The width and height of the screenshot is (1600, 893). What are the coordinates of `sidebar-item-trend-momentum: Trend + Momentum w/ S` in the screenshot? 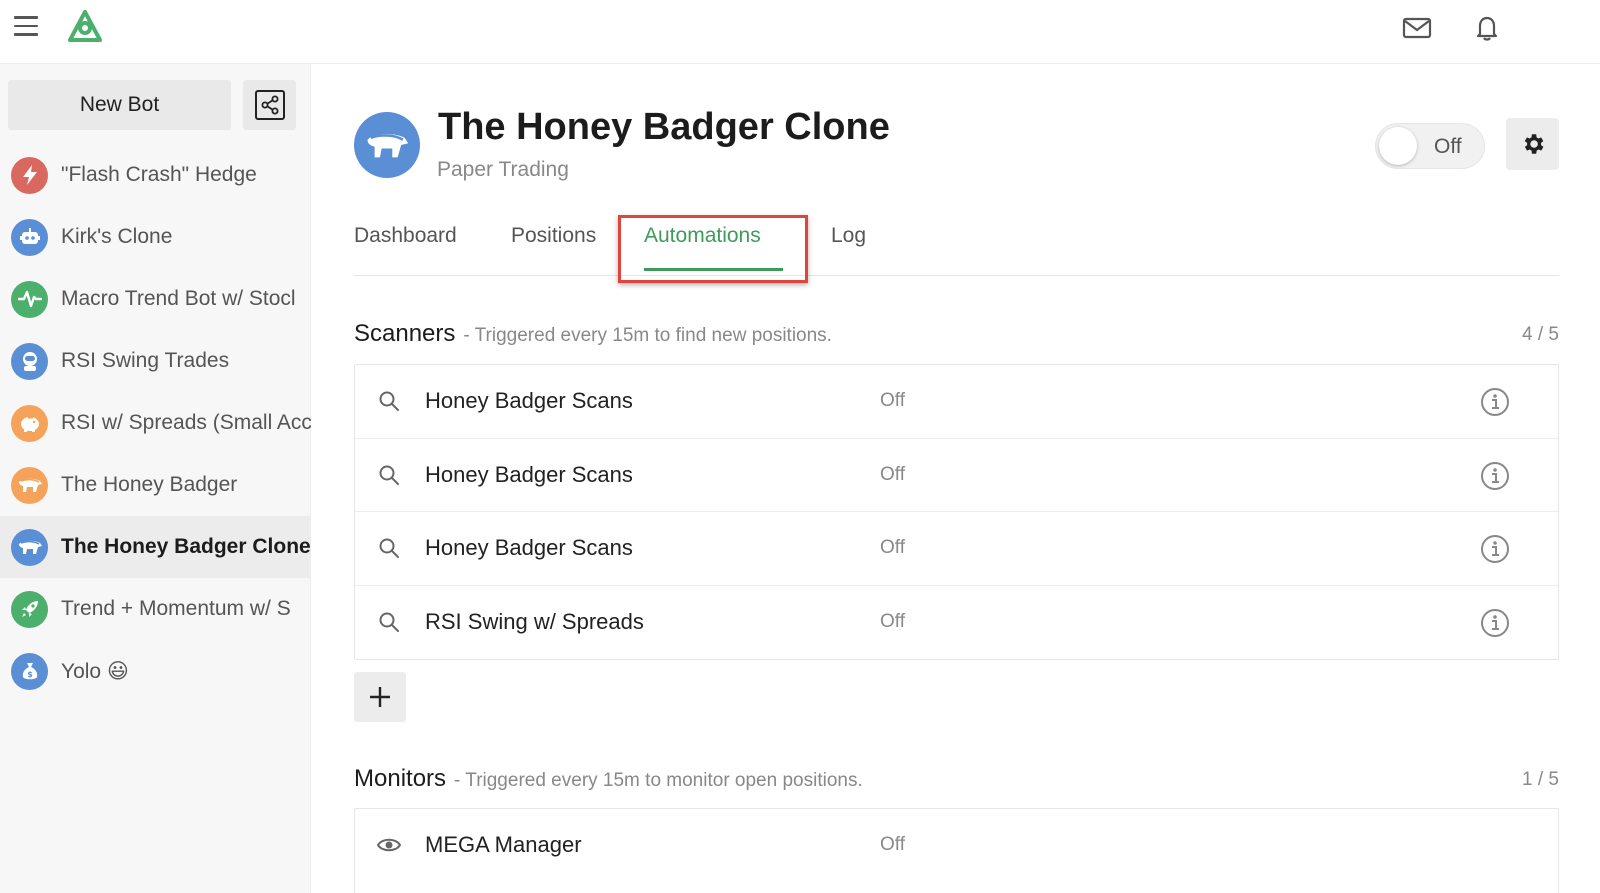 It's located at (155, 609).